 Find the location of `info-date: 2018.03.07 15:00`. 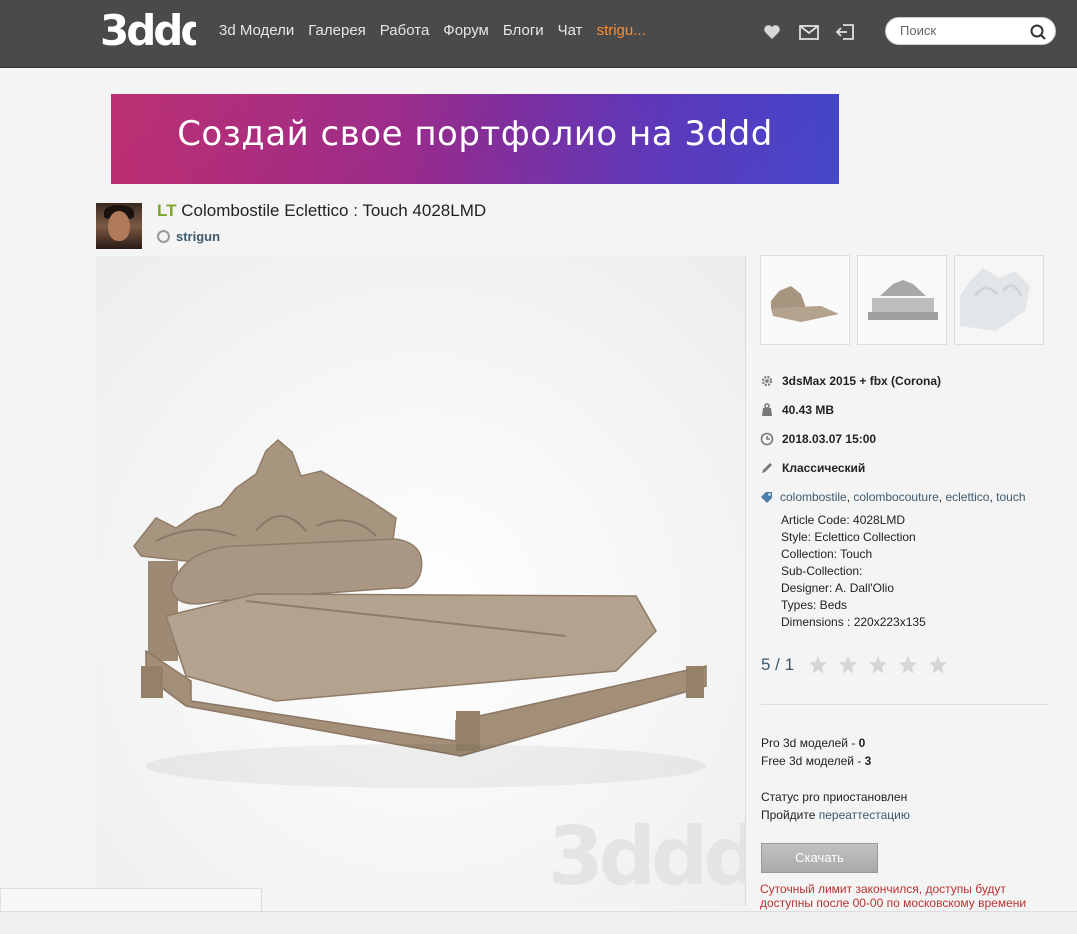

info-date: 2018.03.07 15:00 is located at coordinates (905, 438).